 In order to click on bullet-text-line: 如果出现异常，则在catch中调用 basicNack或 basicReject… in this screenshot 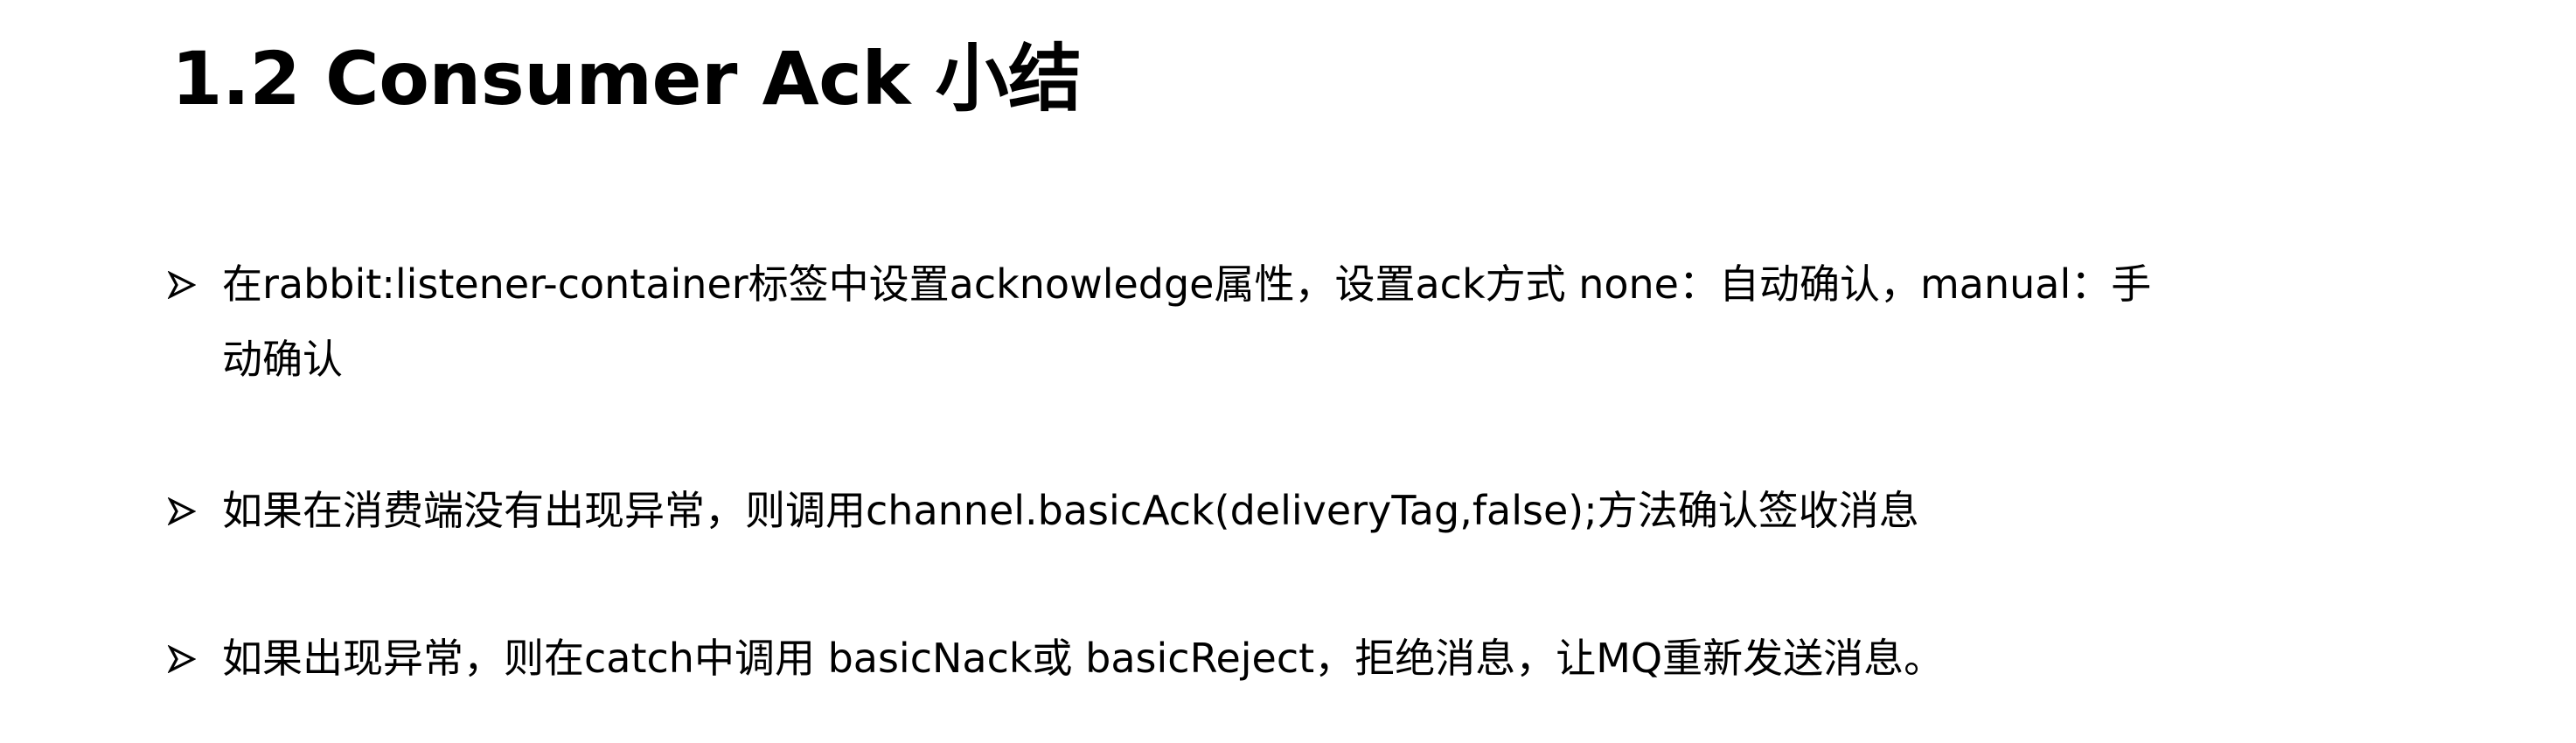, I will do `click(1083, 659)`.